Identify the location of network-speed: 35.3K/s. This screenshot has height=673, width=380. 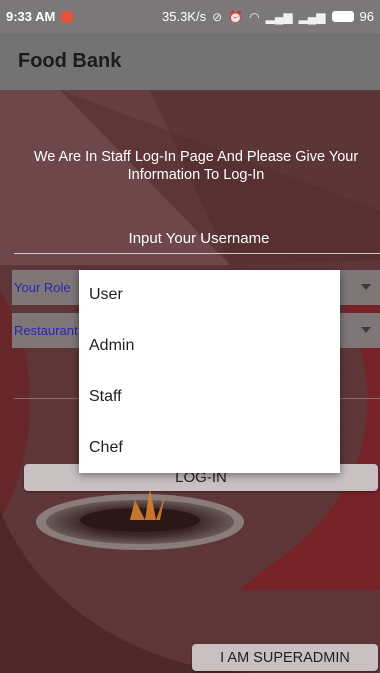
(184, 16).